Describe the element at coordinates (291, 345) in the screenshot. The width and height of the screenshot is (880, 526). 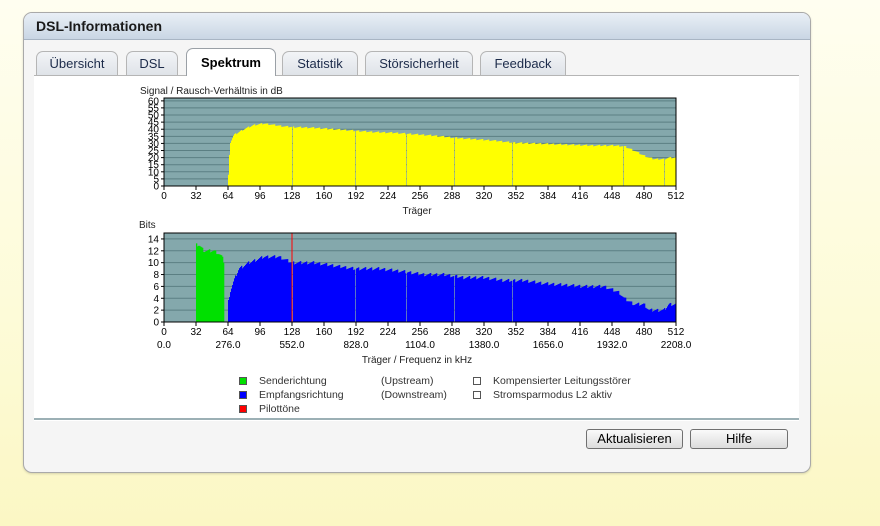
I see `freq-tick-label: 552.0` at that location.